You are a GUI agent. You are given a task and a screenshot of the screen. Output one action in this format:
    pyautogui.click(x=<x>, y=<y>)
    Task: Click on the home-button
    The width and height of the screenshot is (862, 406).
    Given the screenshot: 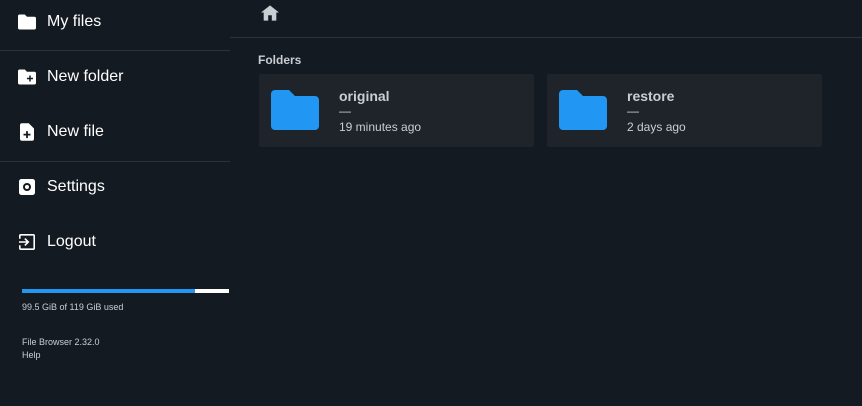 What is the action you would take?
    pyautogui.click(x=270, y=15)
    